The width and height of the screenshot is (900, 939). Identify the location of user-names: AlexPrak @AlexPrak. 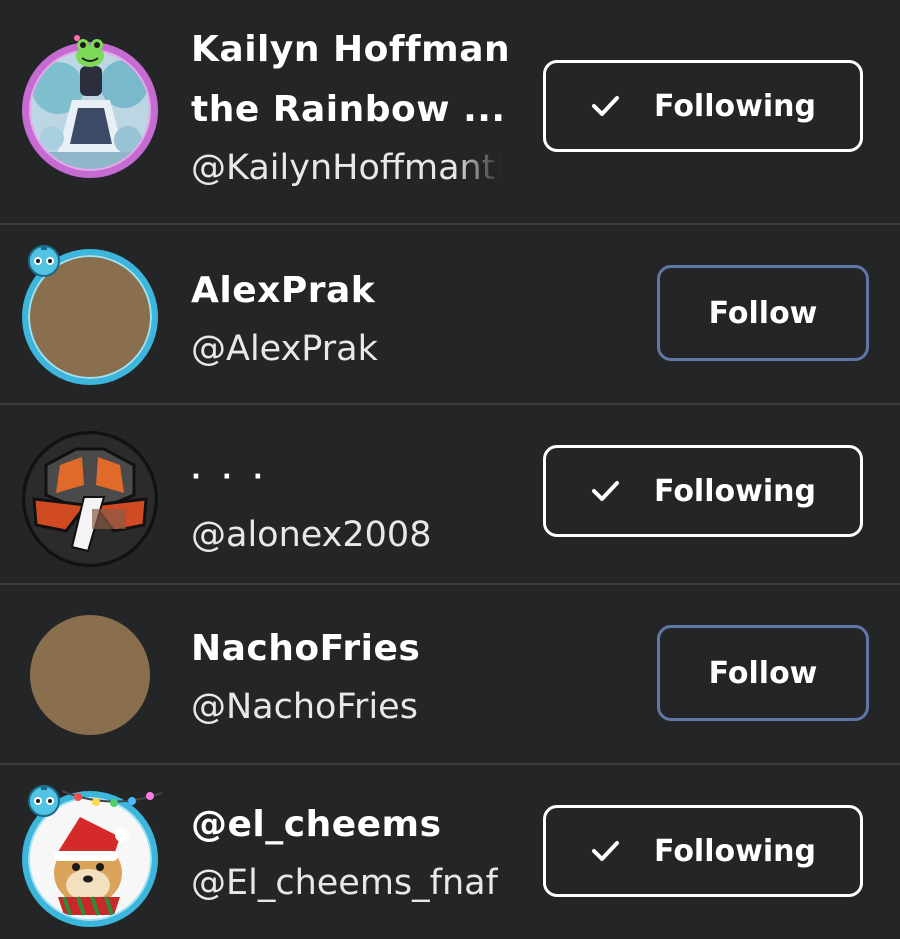
(284, 319).